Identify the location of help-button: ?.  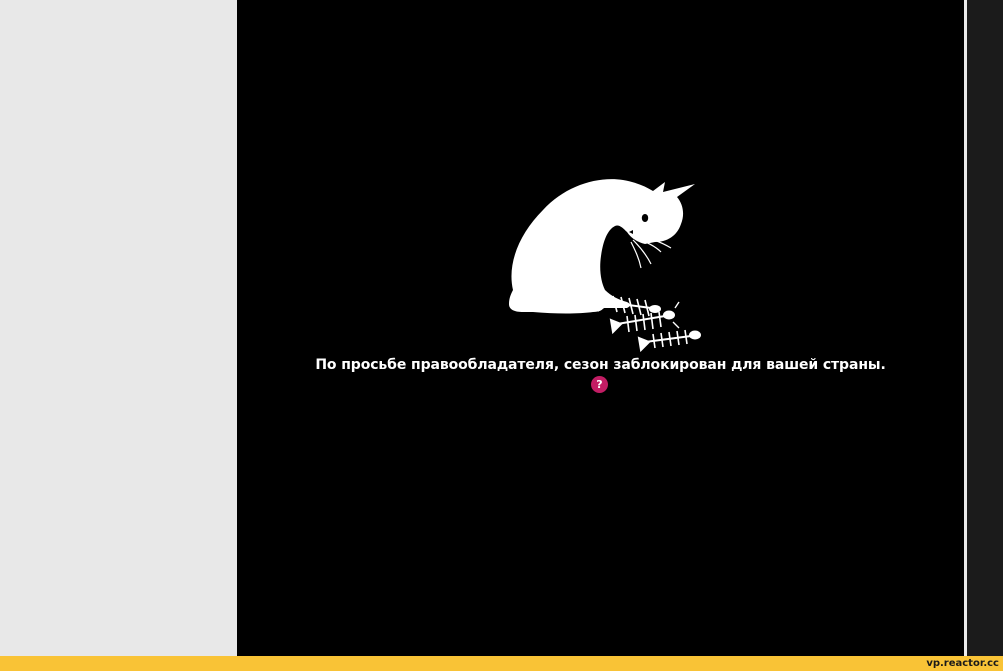
(599, 384).